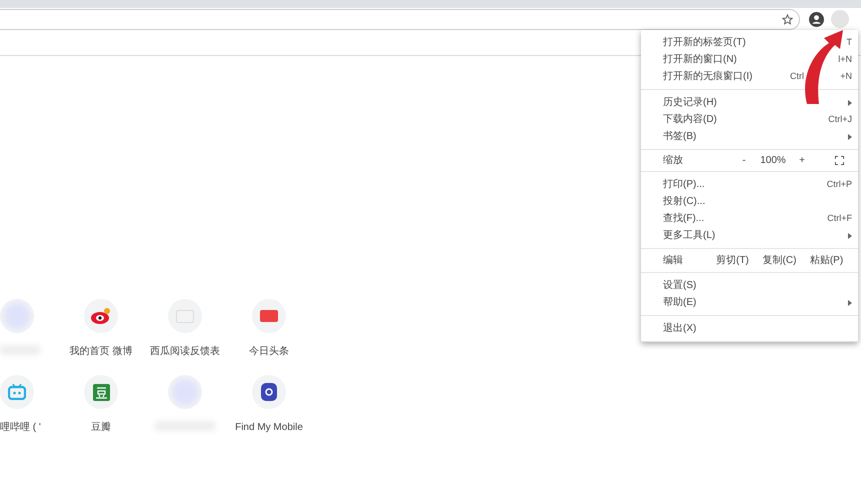  I want to click on menu-item: 打开新的标签页(T) T, so click(749, 42).